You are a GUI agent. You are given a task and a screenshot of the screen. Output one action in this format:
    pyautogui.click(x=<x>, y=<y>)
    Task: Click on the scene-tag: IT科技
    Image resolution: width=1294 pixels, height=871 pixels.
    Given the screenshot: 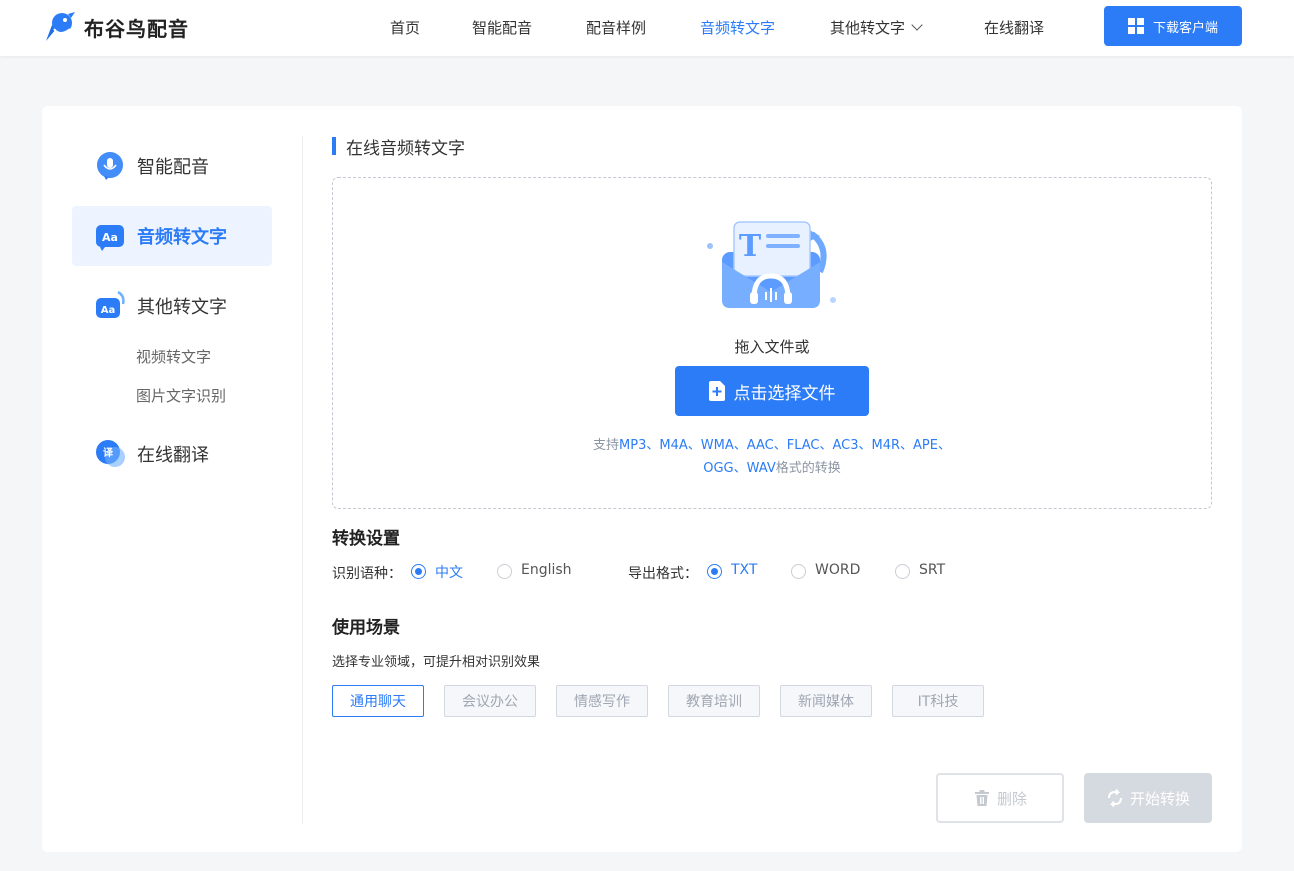 What is the action you would take?
    pyautogui.click(x=938, y=701)
    